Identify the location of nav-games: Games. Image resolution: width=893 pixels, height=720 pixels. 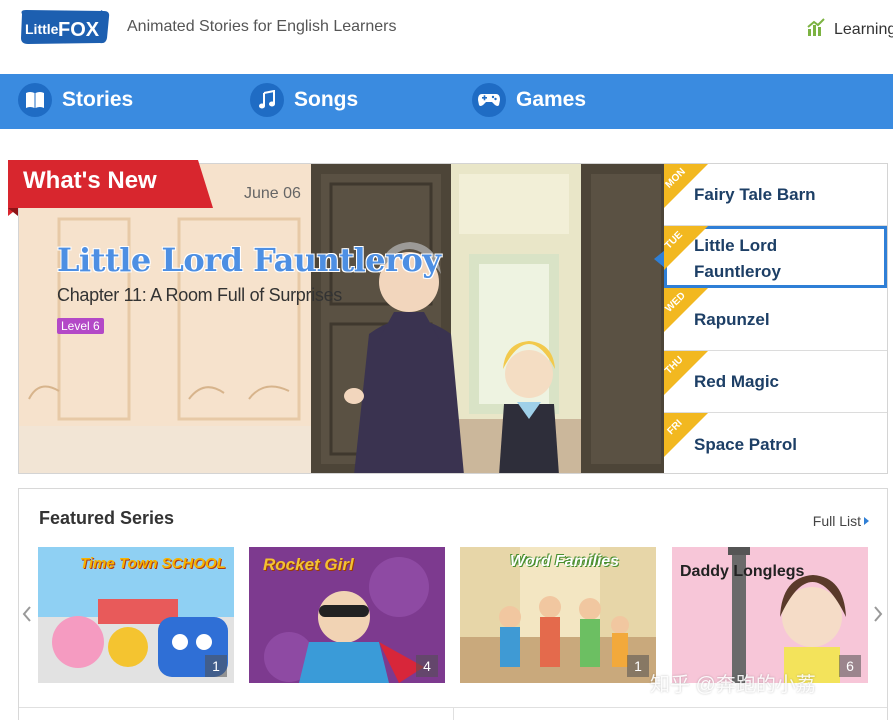
(529, 100).